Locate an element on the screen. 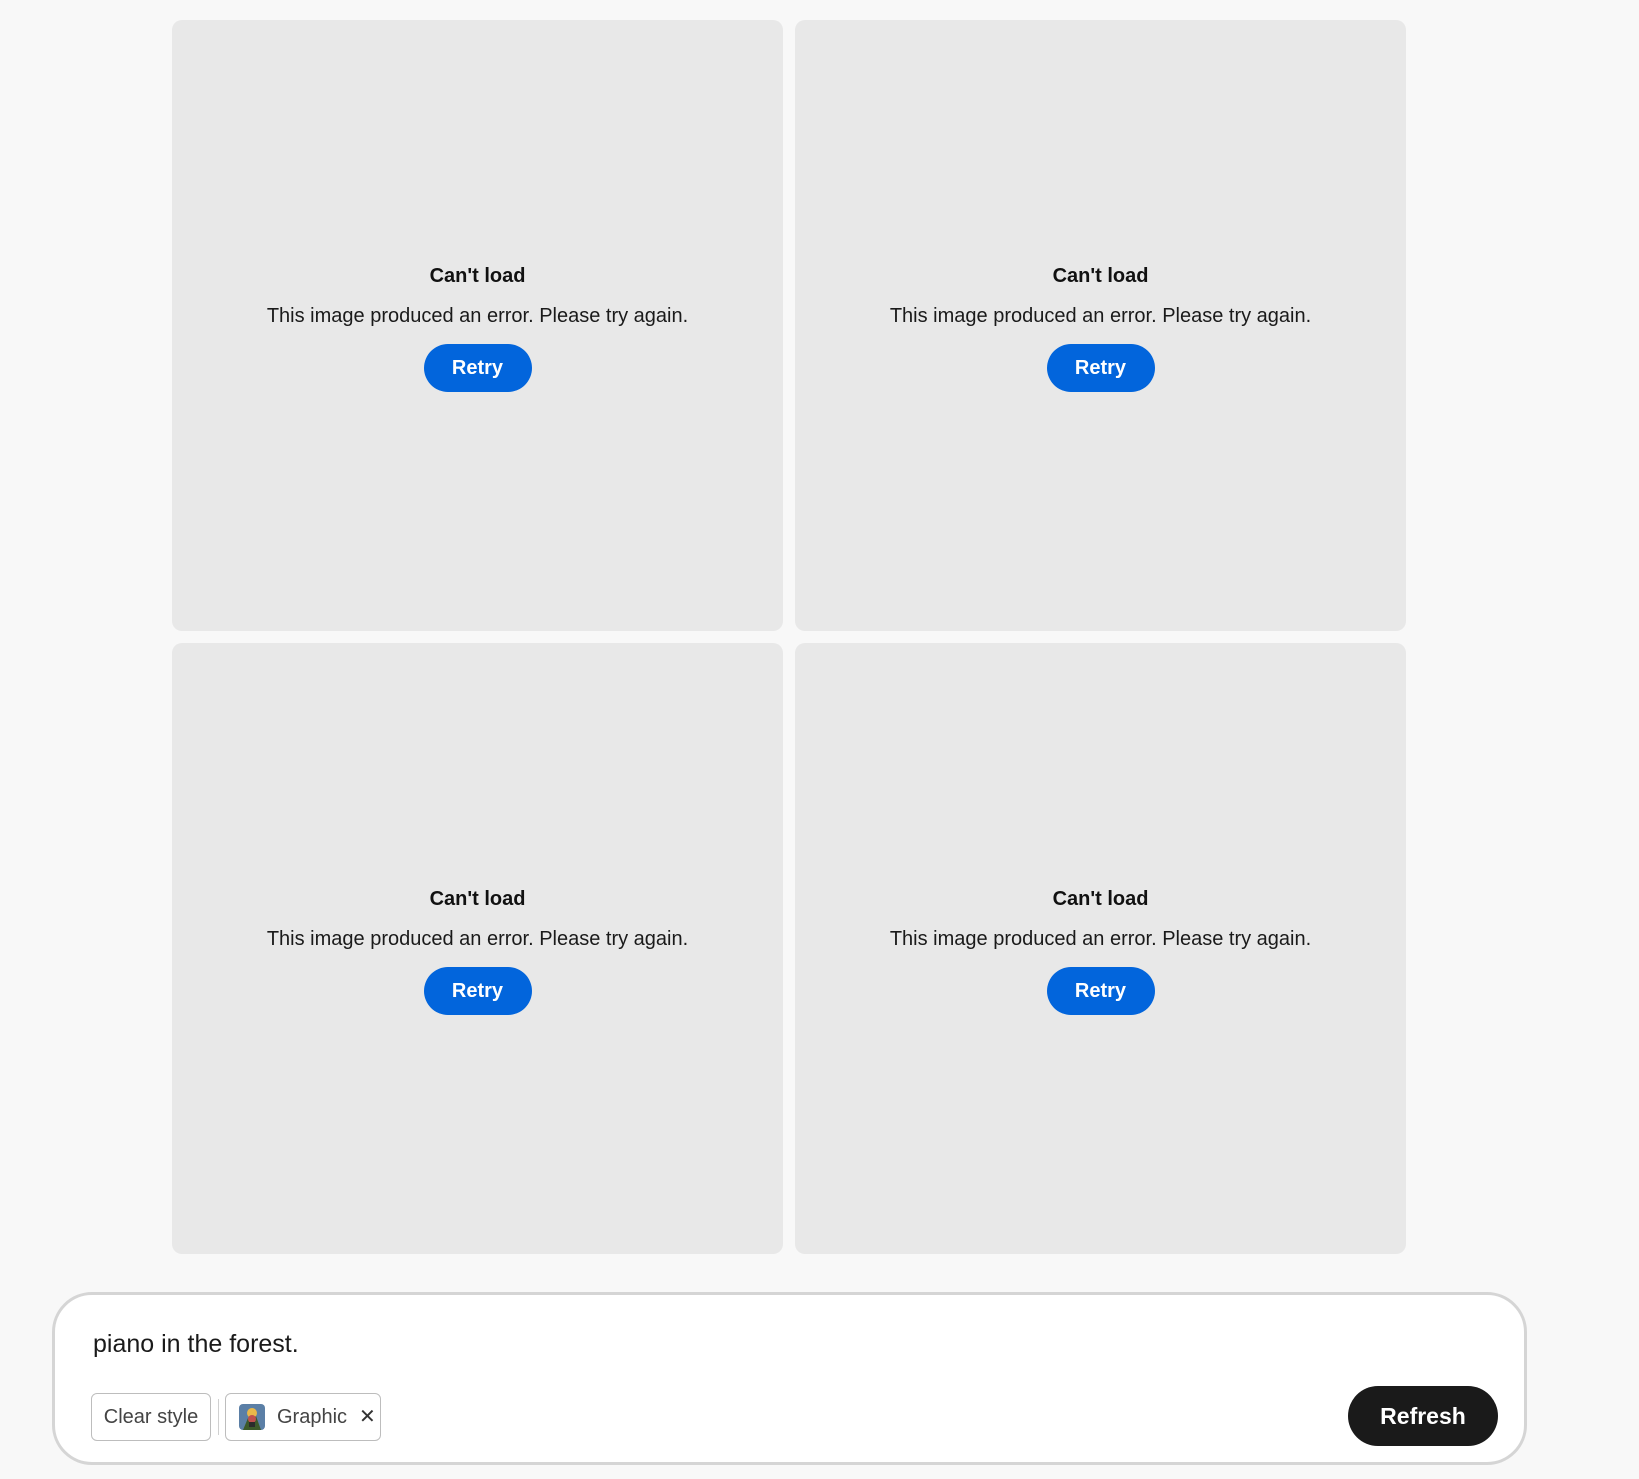  prompt-input: piano in the forest. is located at coordinates (196, 1344).